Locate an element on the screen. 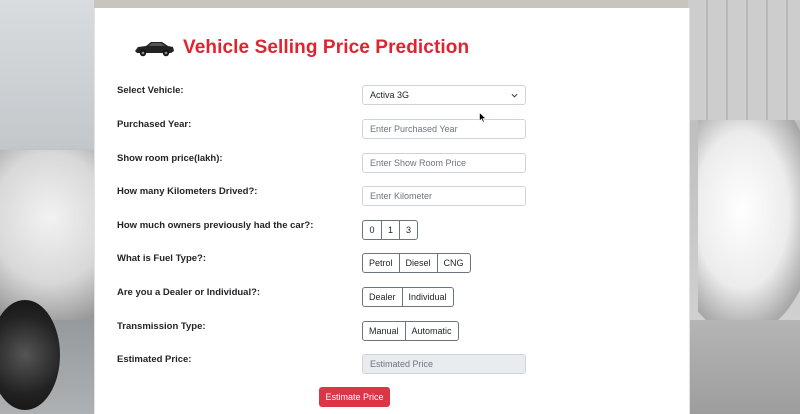 The width and height of the screenshot is (800, 414). background-right is located at coordinates (744, 207).